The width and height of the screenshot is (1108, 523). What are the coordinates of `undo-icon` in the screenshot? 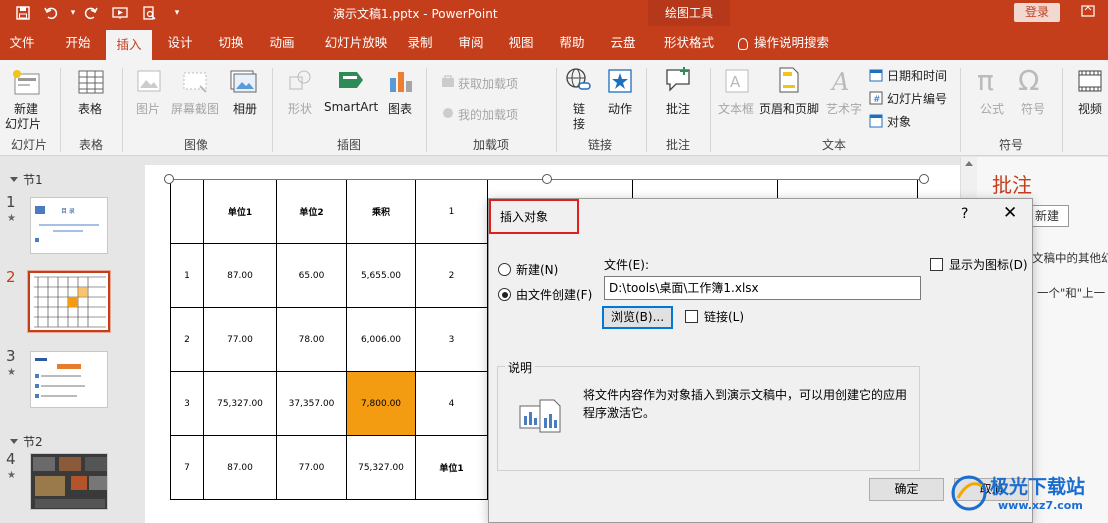 It's located at (51, 13).